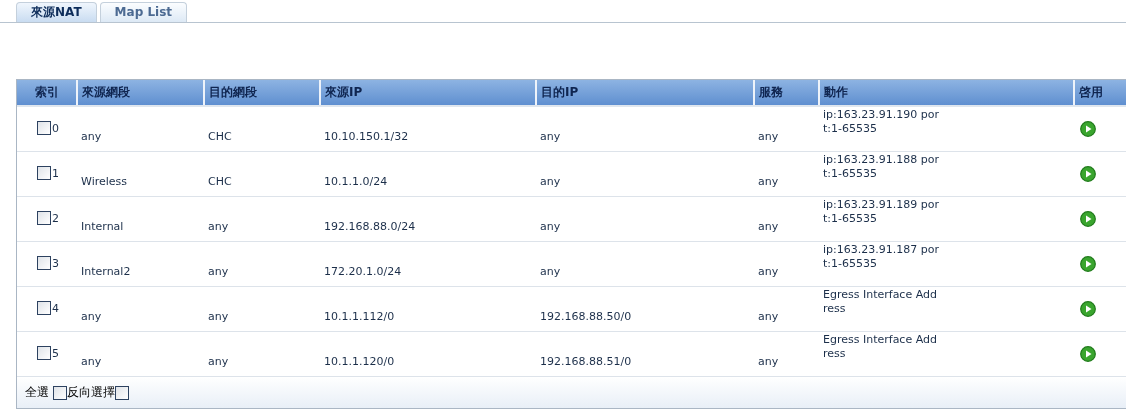  I want to click on table-cell: 192.168.88.51/0, so click(586, 361).